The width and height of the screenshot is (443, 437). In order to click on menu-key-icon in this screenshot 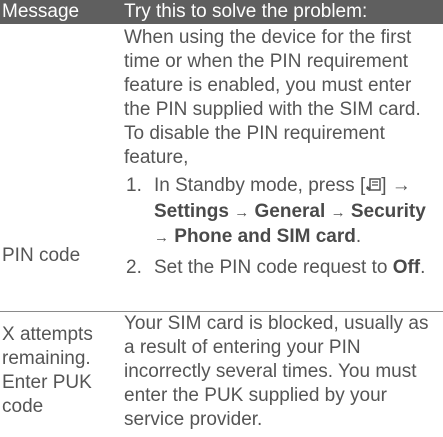, I will do `click(373, 188)`.